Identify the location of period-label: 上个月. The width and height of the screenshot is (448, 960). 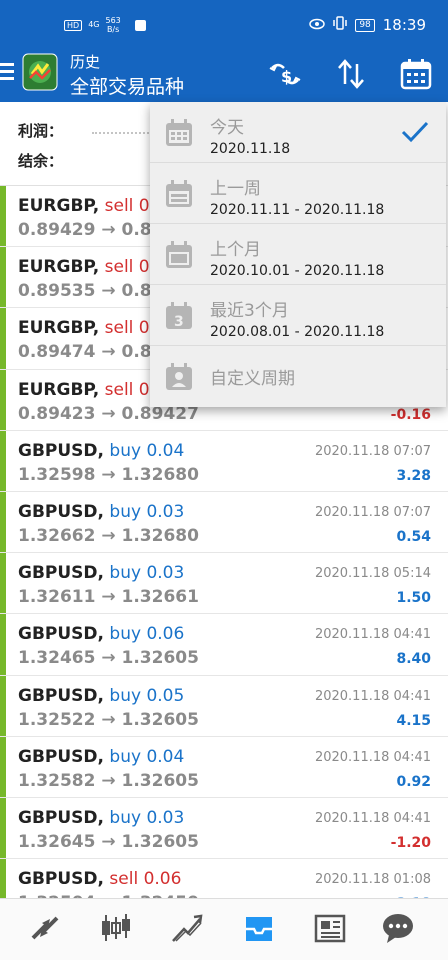
(235, 250).